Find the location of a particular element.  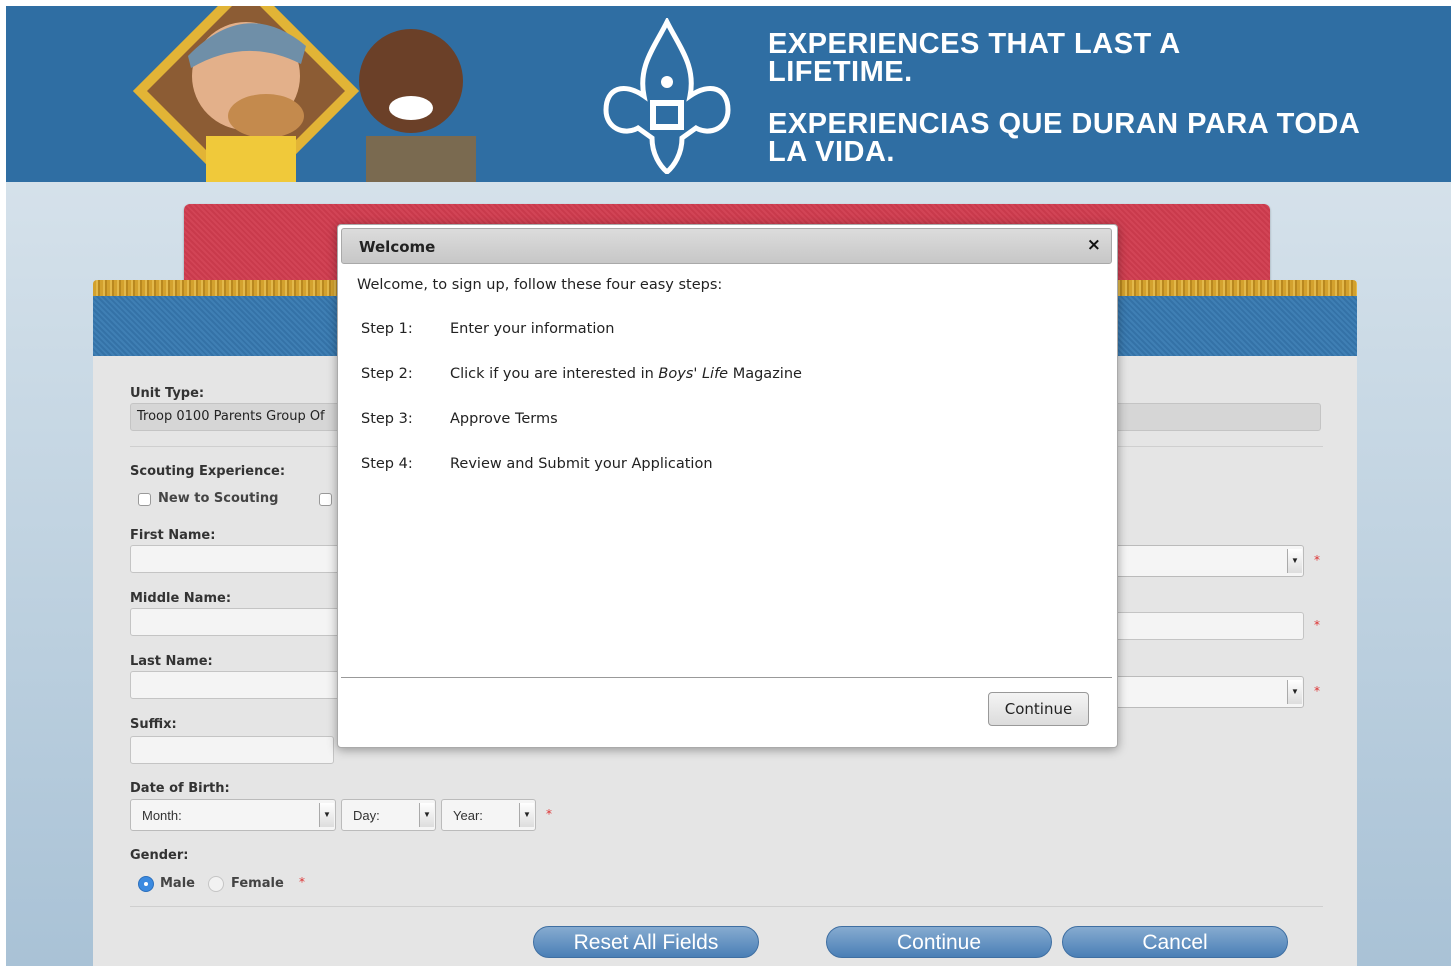

new-to-scouting-checkbox is located at coordinates (144, 499).